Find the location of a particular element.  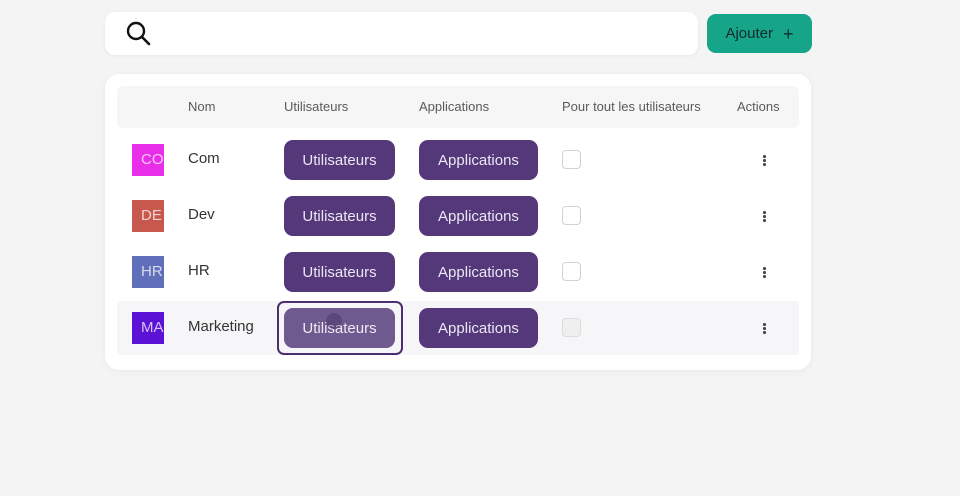

table-row: HR HR Utilisateurs Applications is located at coordinates (458, 272).